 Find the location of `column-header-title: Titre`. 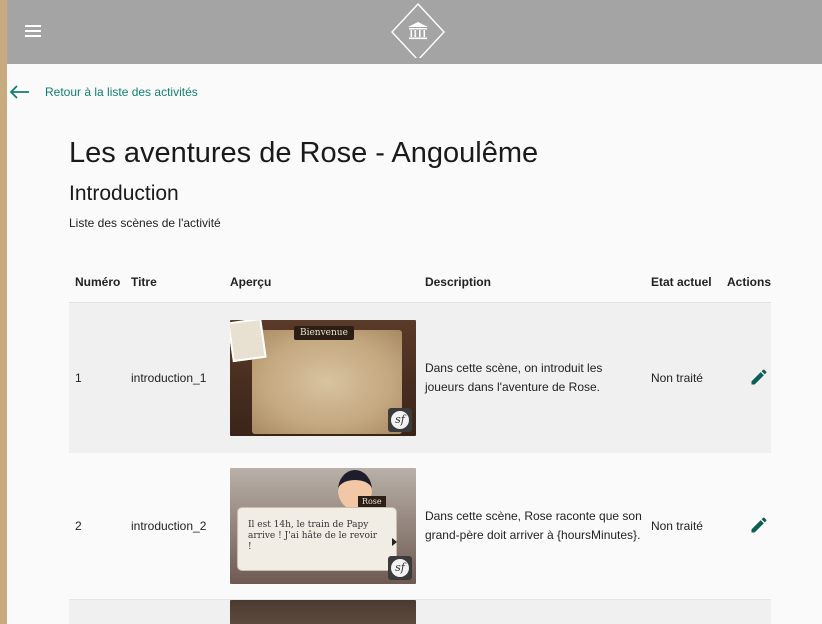

column-header-title: Titre is located at coordinates (174, 282).